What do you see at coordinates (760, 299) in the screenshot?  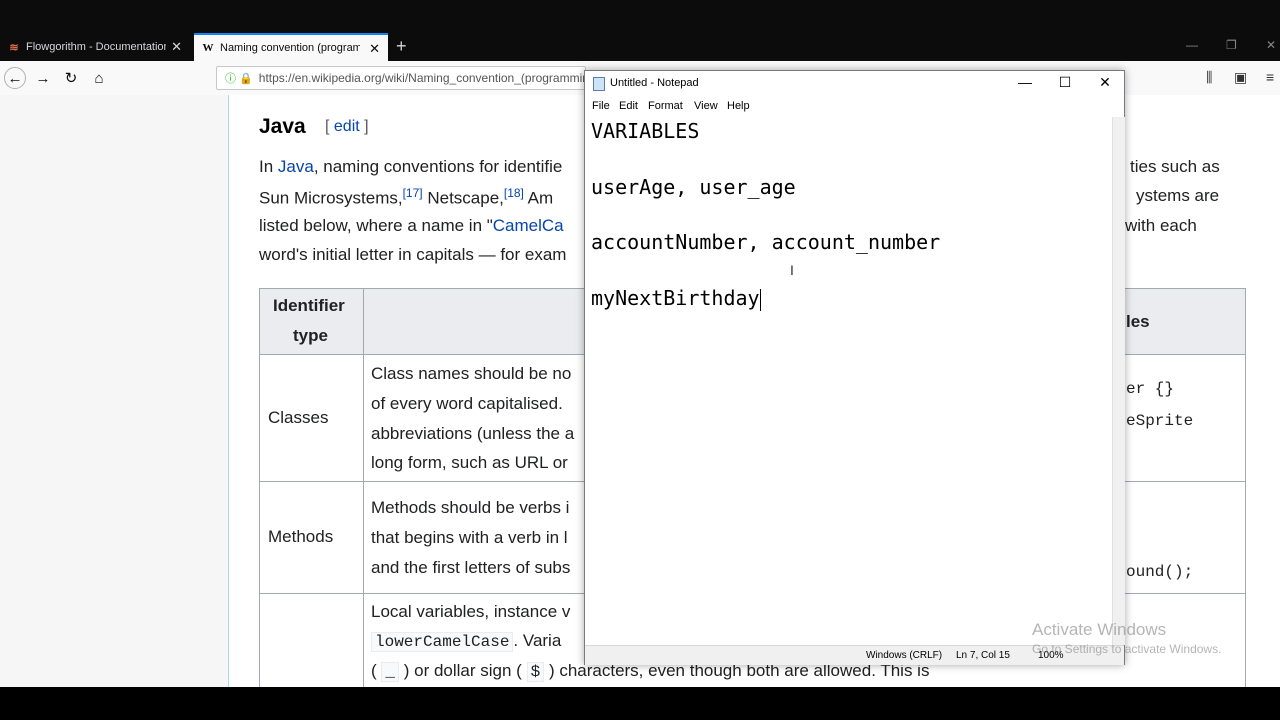 I see `text-caret` at bounding box center [760, 299].